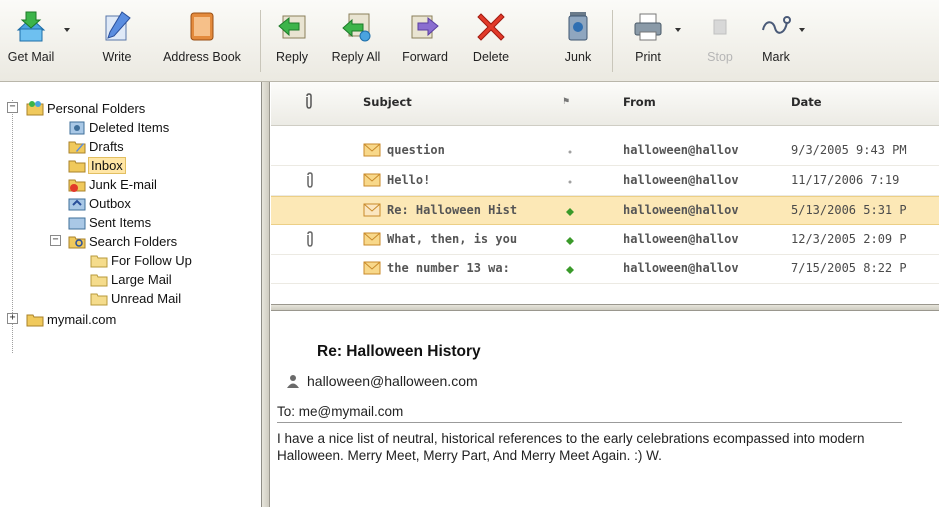 The height and width of the screenshot is (507, 939). I want to click on stop-icon, so click(720, 26).